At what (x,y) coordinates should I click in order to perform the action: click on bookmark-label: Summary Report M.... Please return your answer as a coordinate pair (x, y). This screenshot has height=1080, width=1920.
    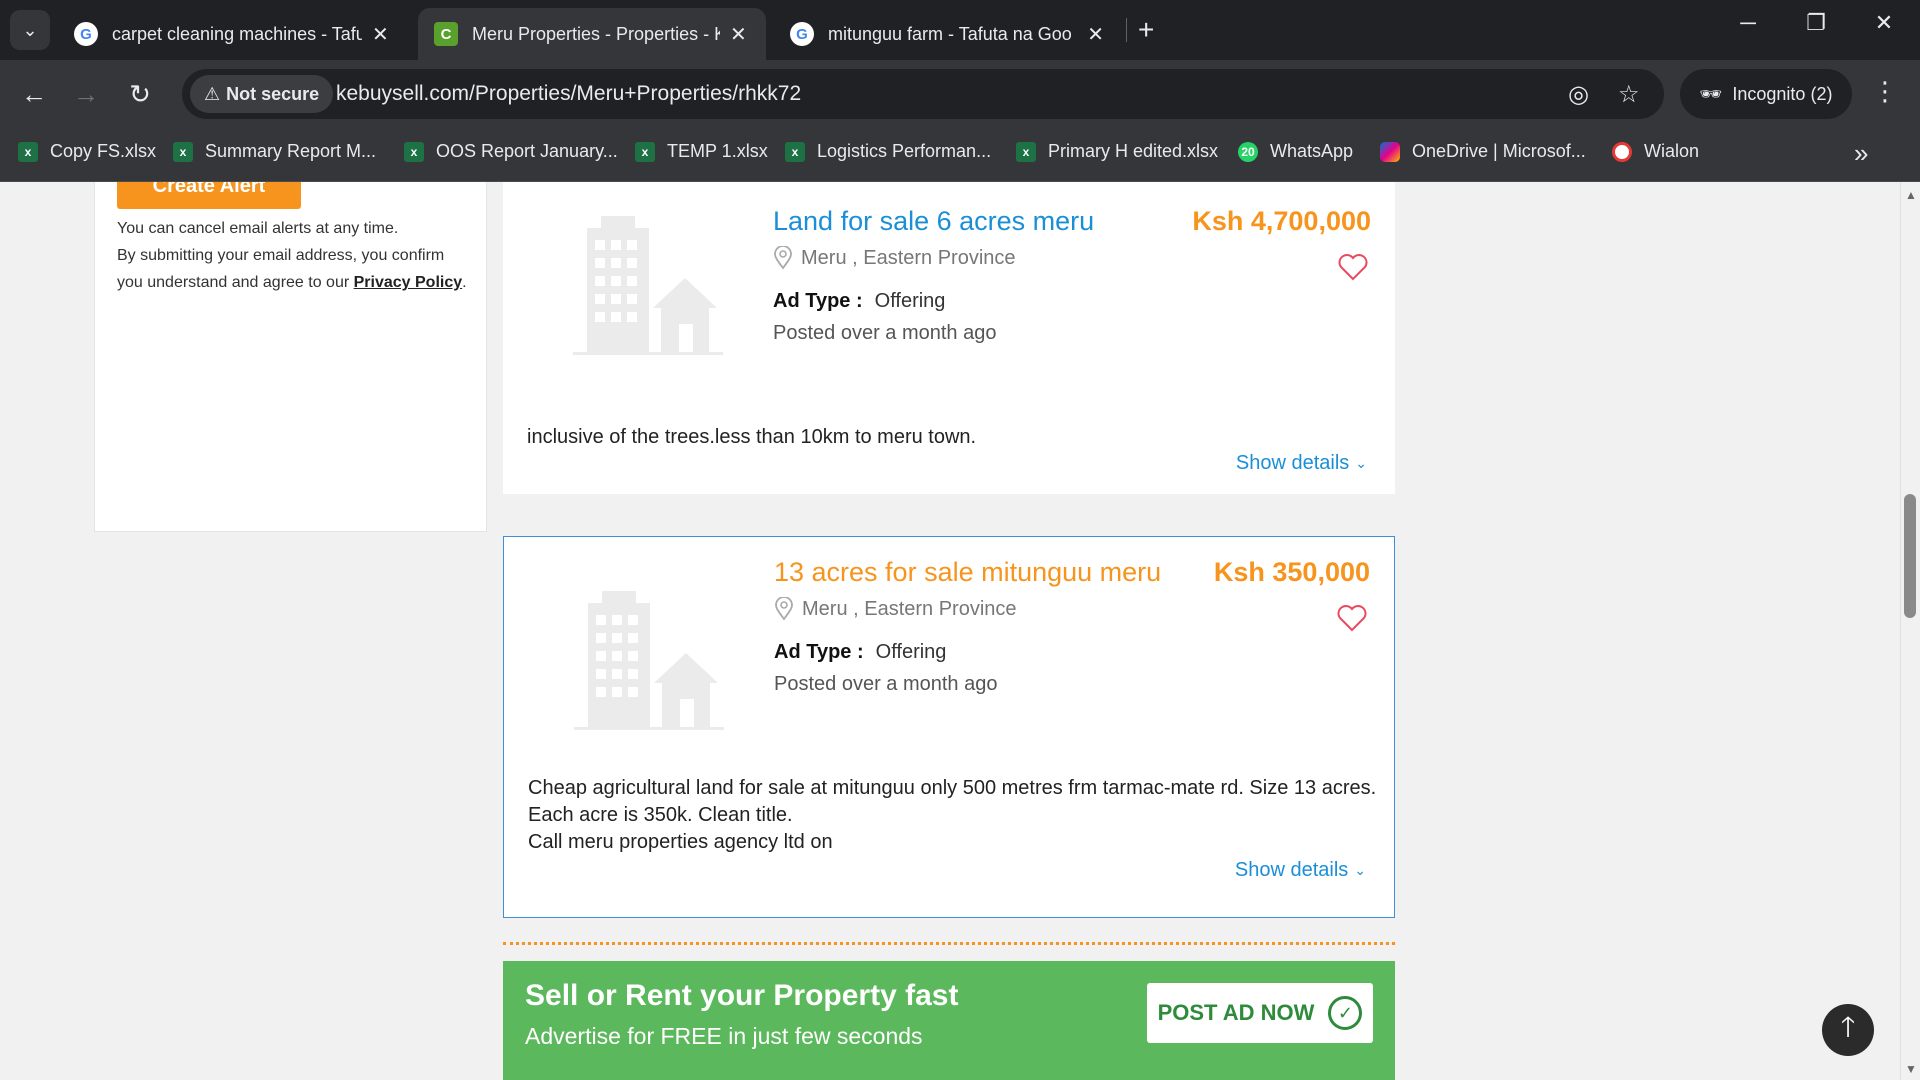
    Looking at the image, I should click on (291, 151).